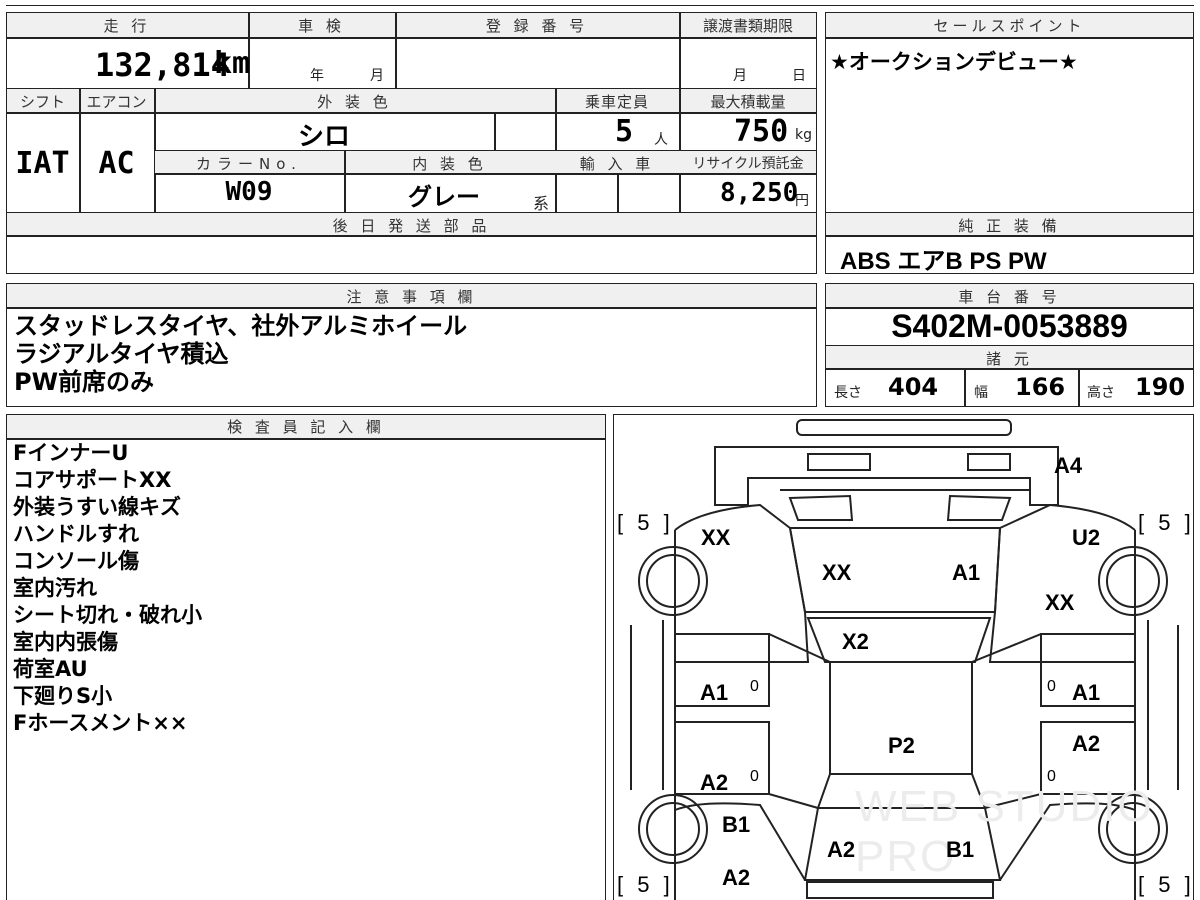 This screenshot has width=1200, height=900. I want to click on spec-length-label: 長さ, so click(848, 393).